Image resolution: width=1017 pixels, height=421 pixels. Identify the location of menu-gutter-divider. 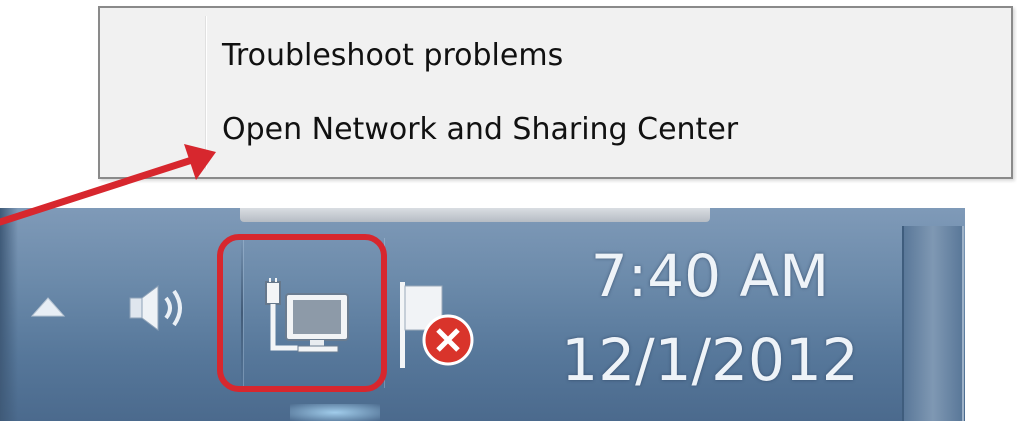
(206, 92).